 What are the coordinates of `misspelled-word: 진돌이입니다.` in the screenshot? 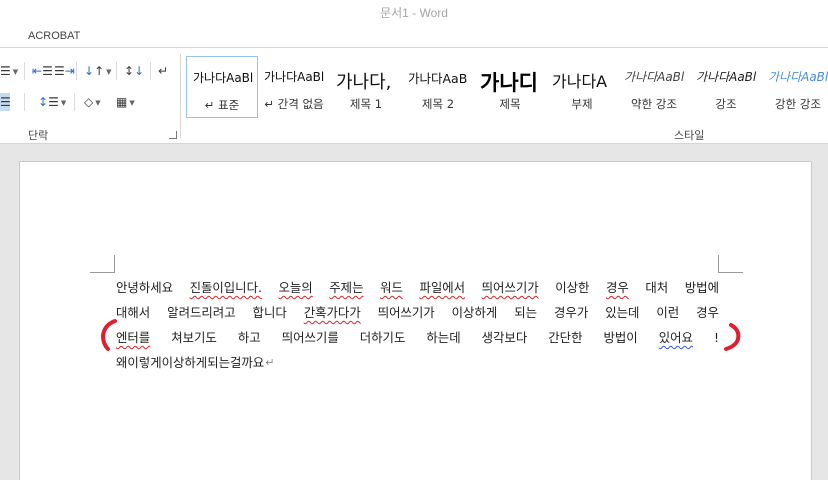 It's located at (225, 287).